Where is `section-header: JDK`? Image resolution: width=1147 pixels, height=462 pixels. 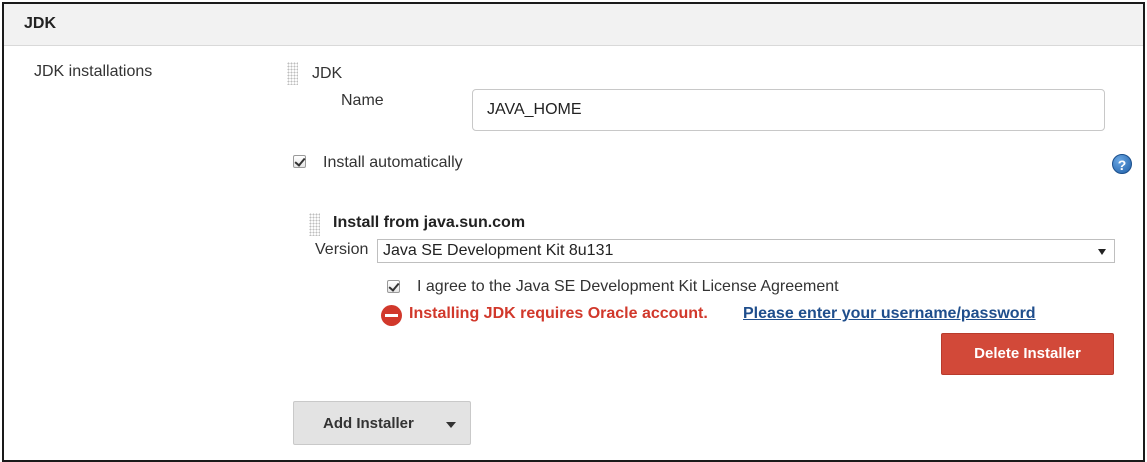 section-header: JDK is located at coordinates (573, 25).